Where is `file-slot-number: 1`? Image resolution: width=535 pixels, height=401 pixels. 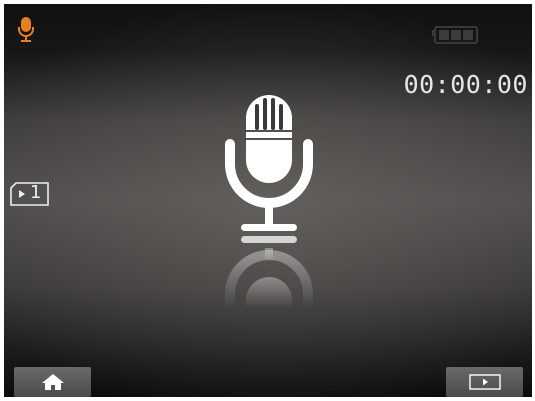
file-slot-number: 1 is located at coordinates (36, 192).